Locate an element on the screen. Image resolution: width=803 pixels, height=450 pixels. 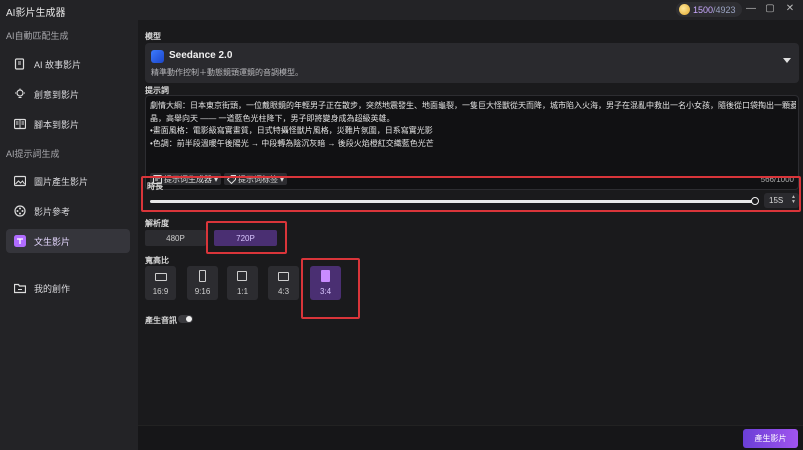
ratio-4-3-button: 4:3 is located at coordinates (283, 283).